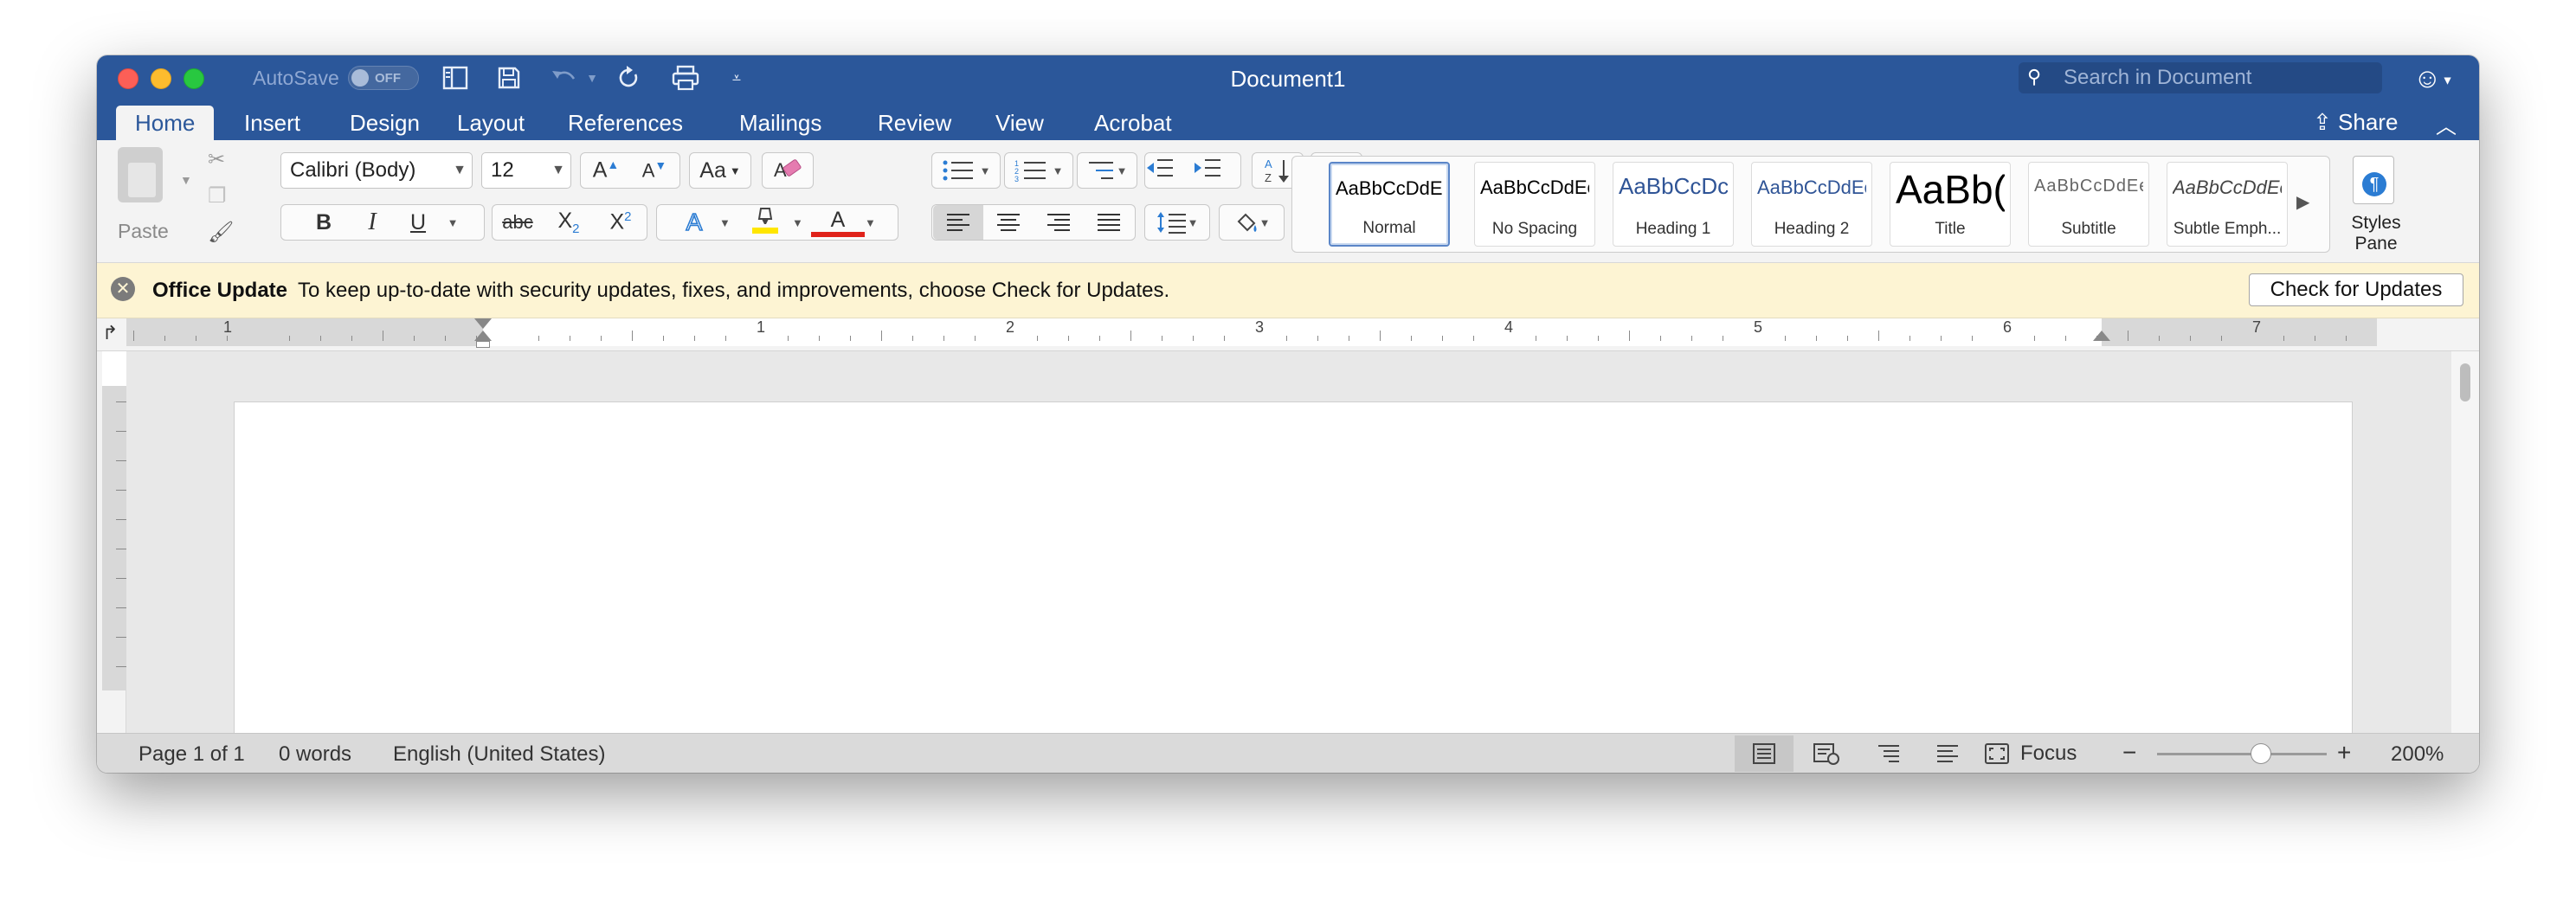 The image size is (2576, 912). What do you see at coordinates (1826, 753) in the screenshot?
I see `web-layout-view-button` at bounding box center [1826, 753].